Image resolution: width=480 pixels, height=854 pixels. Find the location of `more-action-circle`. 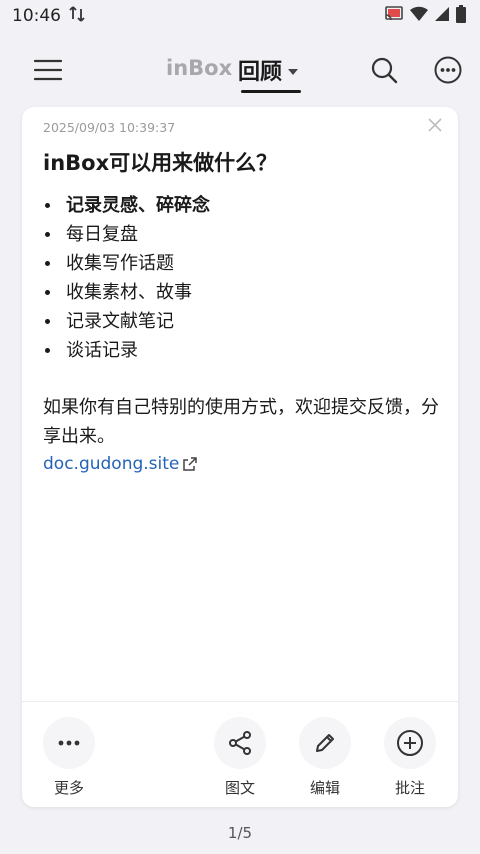

more-action-circle is located at coordinates (69, 743).